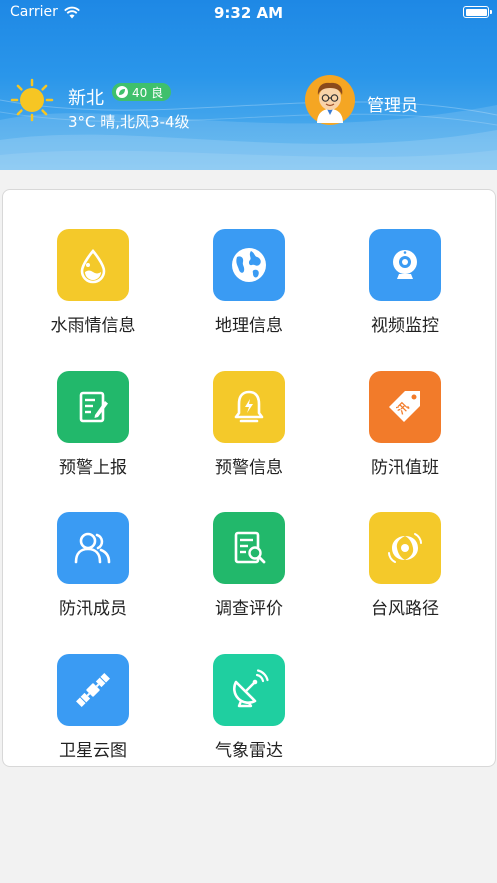 Image resolution: width=497 pixels, height=883 pixels. Describe the element at coordinates (249, 326) in the screenshot. I see `menu-item-label: 地理信息` at that location.